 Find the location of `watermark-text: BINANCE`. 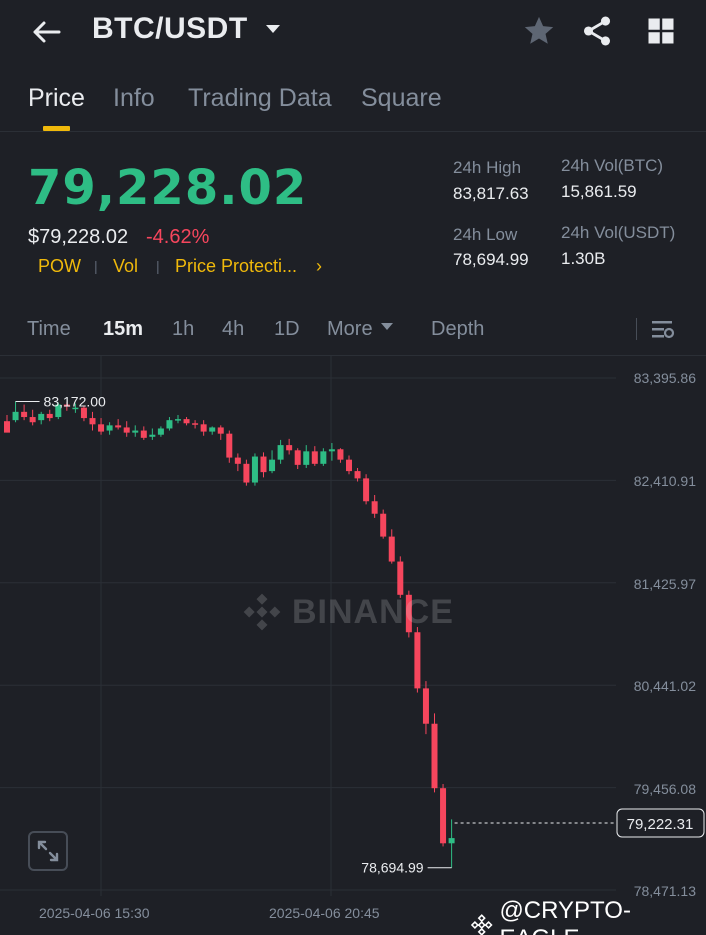

watermark-text: BINANCE is located at coordinates (373, 611).